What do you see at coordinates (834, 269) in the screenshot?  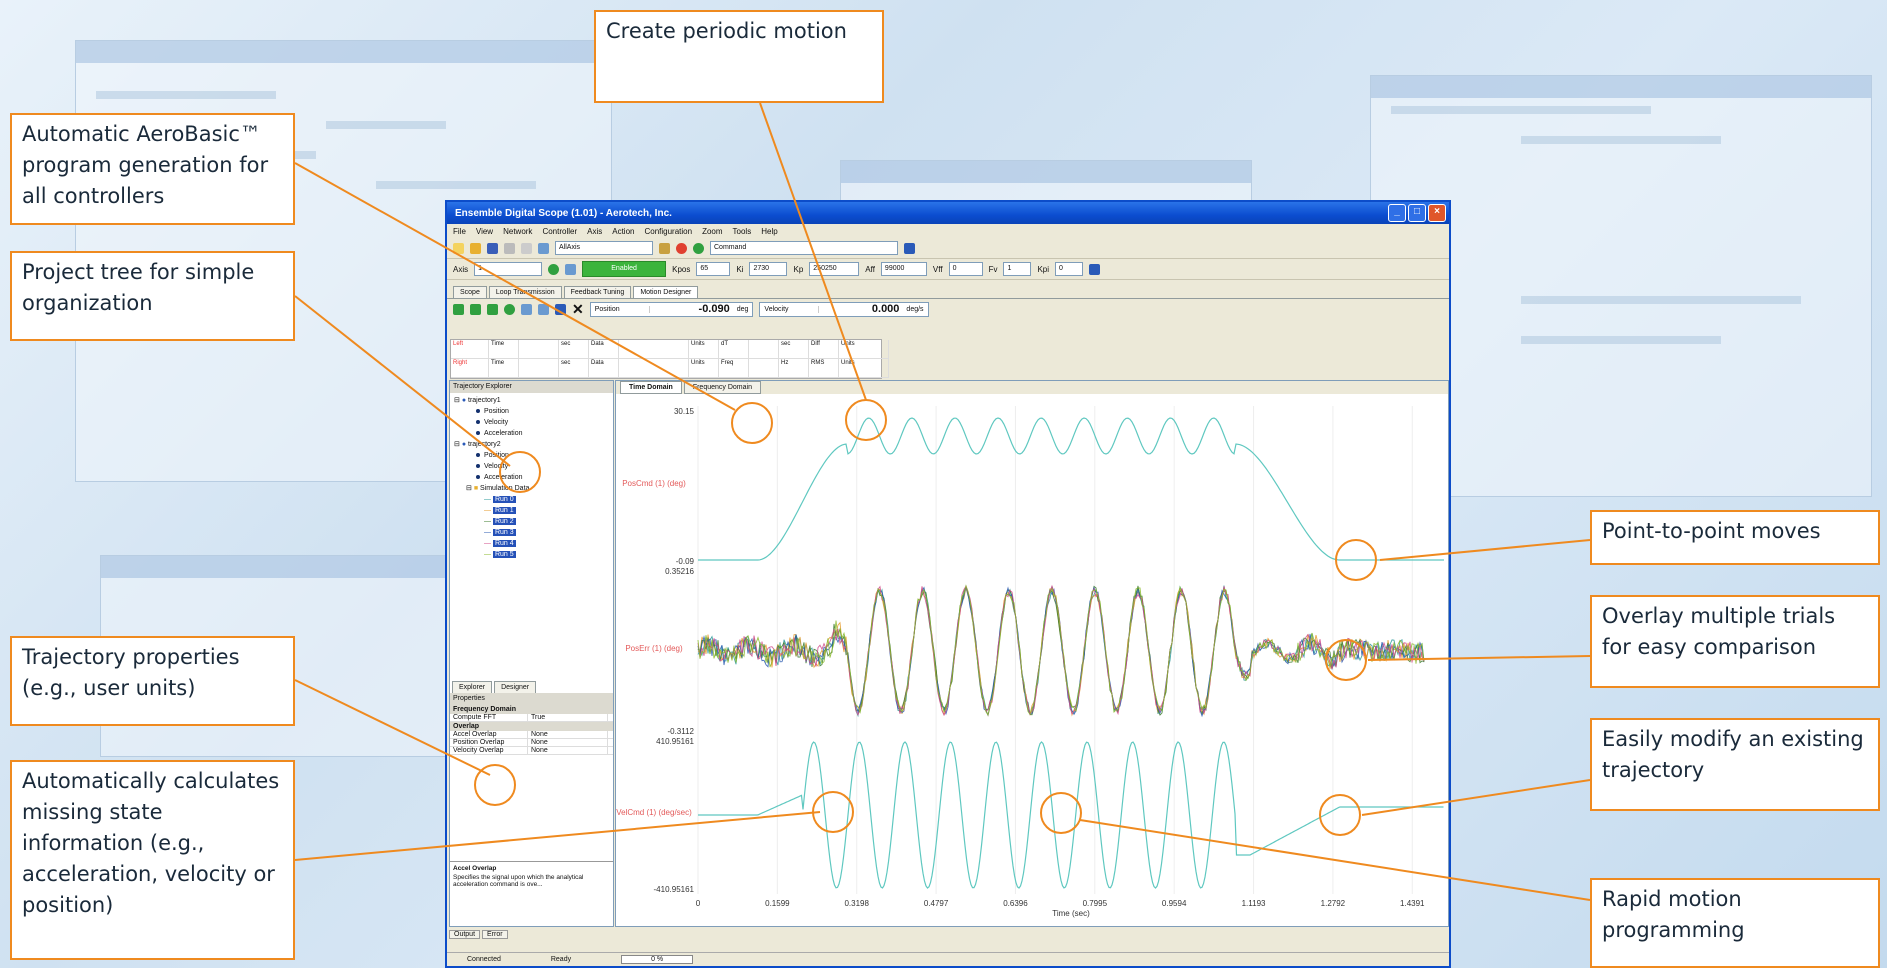 I see `kp-field: 250250` at bounding box center [834, 269].